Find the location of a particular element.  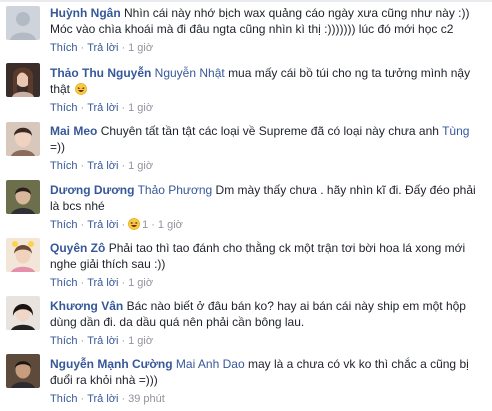

mention-link: Thảo Phương is located at coordinates (175, 190).